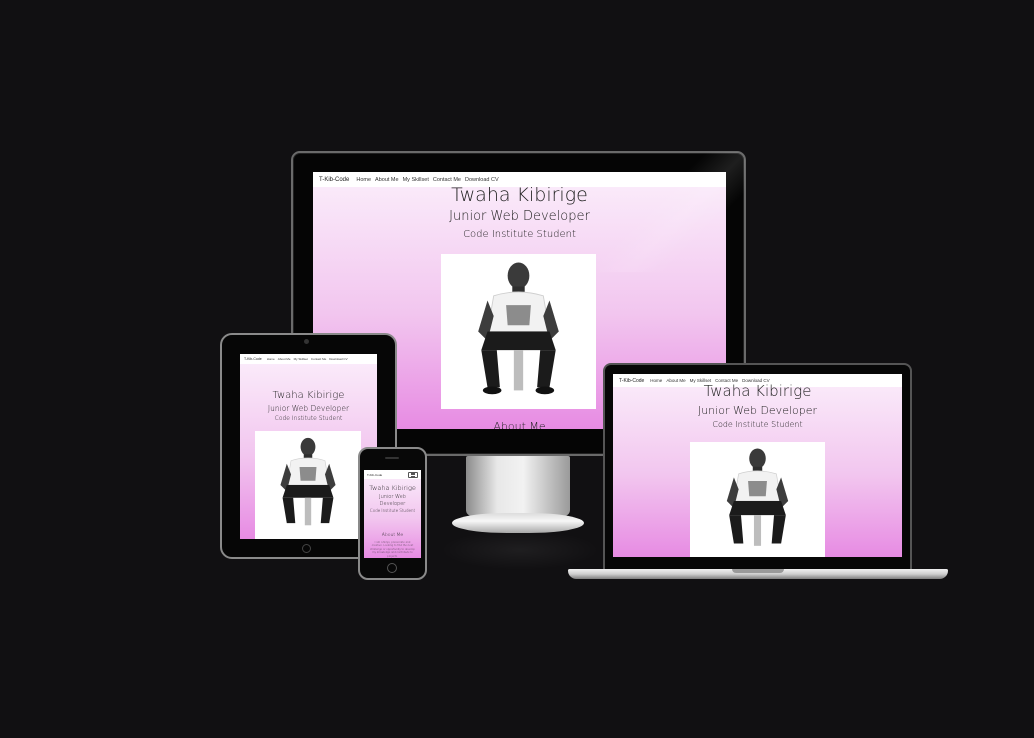  Describe the element at coordinates (758, 571) in the screenshot. I see `laptop-opening-notch` at that location.